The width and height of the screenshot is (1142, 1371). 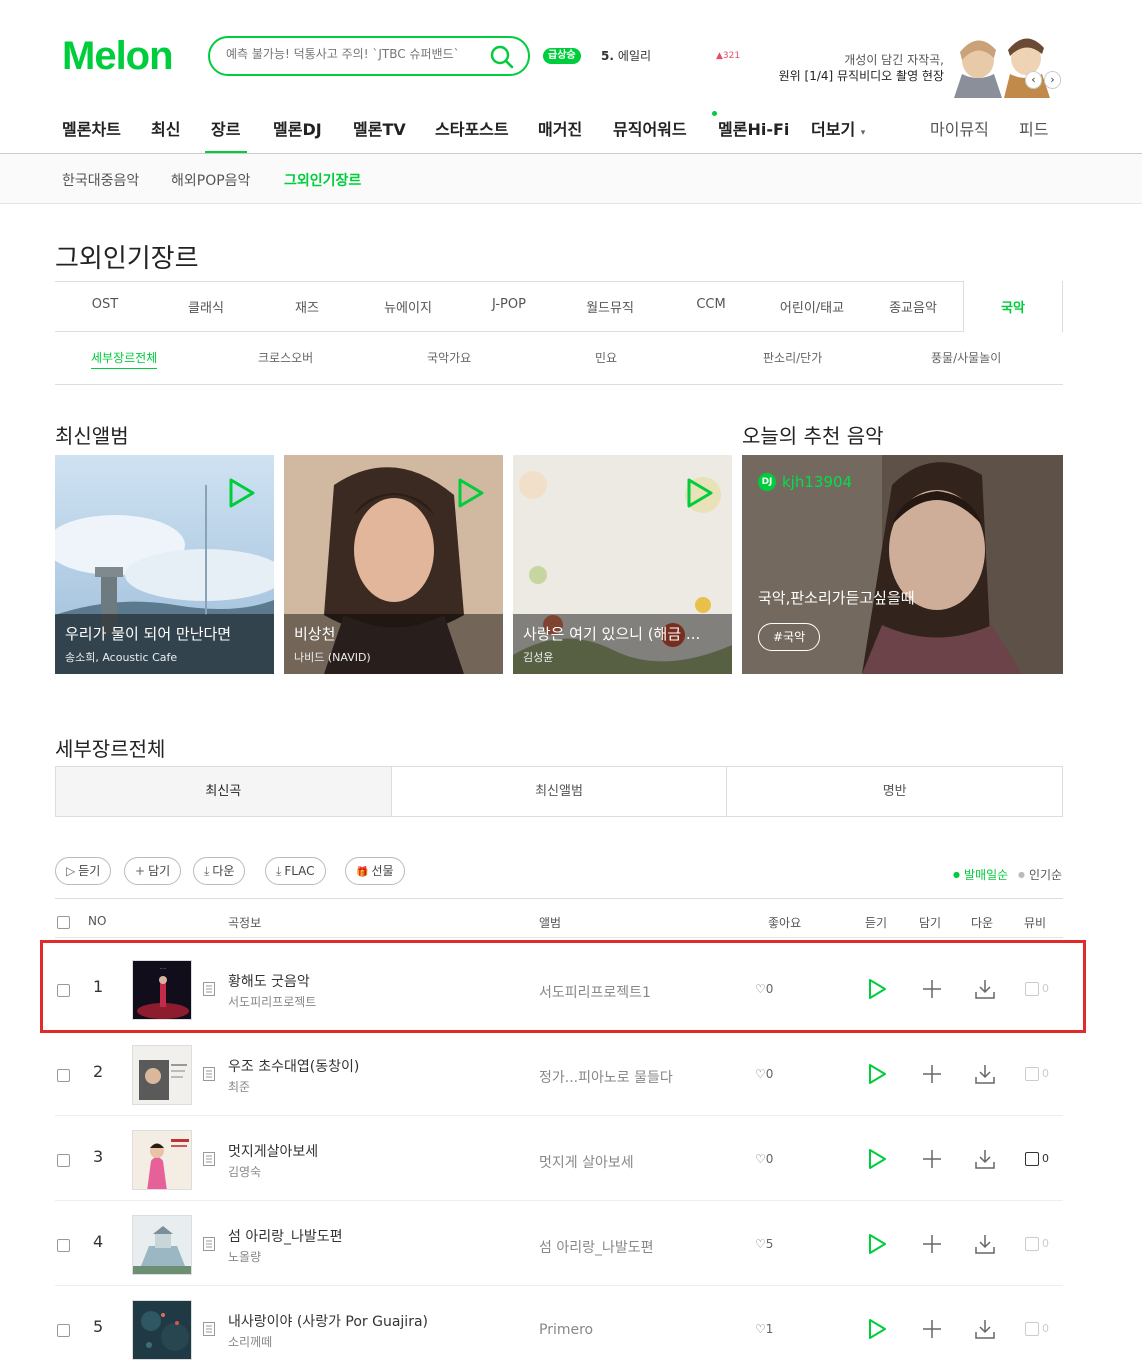 I want to click on song-album: 정가...피아노로 물들다, so click(x=606, y=1077).